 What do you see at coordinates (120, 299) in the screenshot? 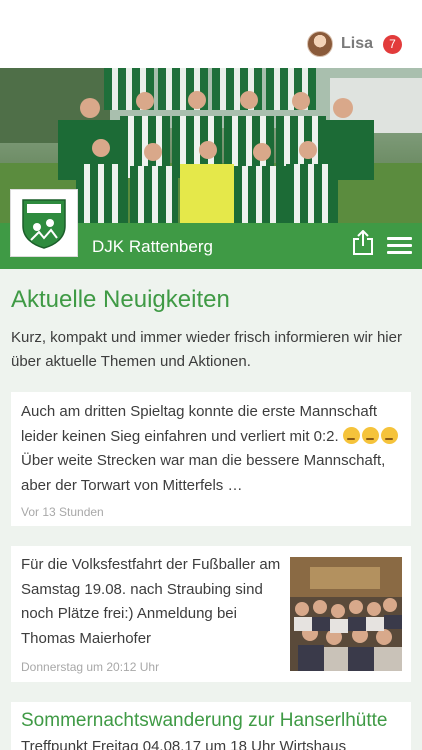
I see `page-title: Aktuelle Neuigkeiten` at bounding box center [120, 299].